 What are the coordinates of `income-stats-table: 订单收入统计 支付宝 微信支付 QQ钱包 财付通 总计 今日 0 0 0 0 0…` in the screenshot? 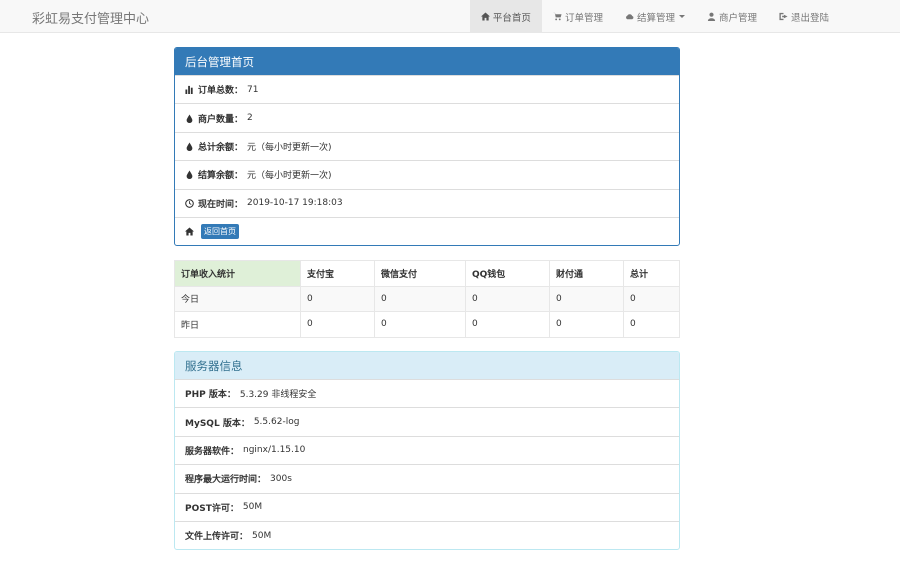 It's located at (427, 299).